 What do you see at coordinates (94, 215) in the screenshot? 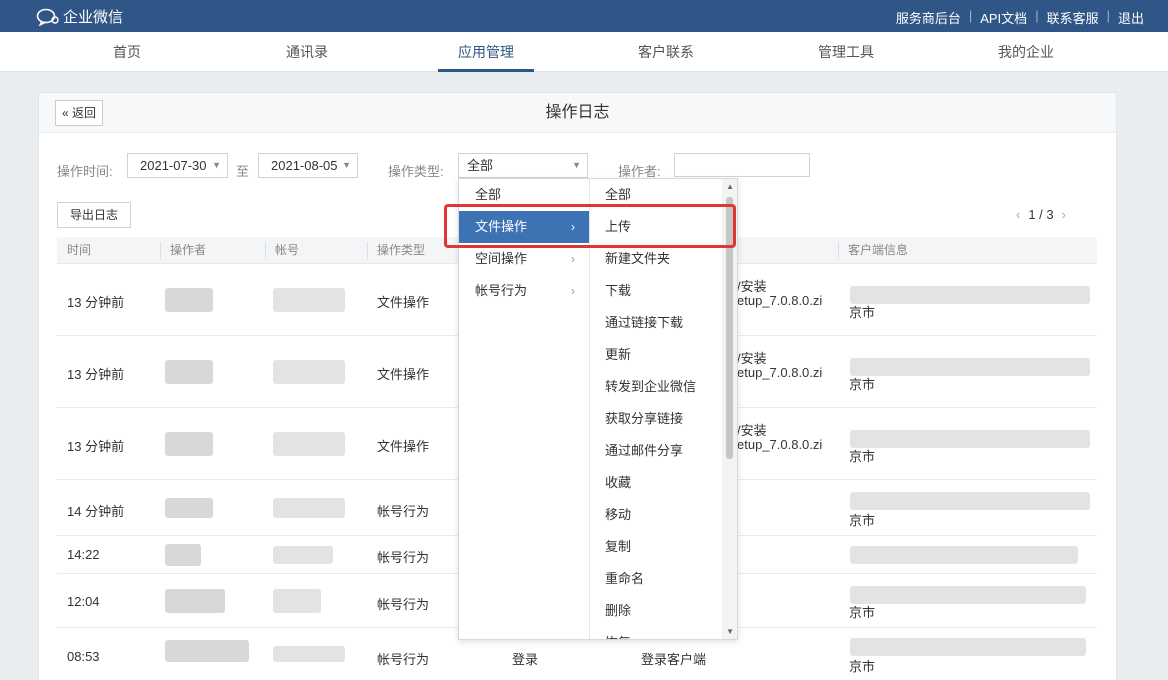
I see `export-log-button: 导出日志` at bounding box center [94, 215].